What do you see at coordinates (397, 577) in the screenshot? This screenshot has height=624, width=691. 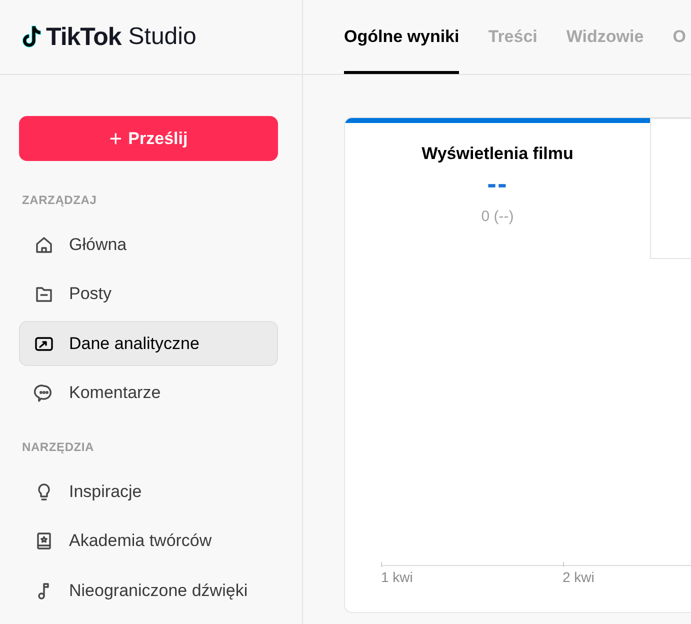 I see `axis-label: 1 kwi` at bounding box center [397, 577].